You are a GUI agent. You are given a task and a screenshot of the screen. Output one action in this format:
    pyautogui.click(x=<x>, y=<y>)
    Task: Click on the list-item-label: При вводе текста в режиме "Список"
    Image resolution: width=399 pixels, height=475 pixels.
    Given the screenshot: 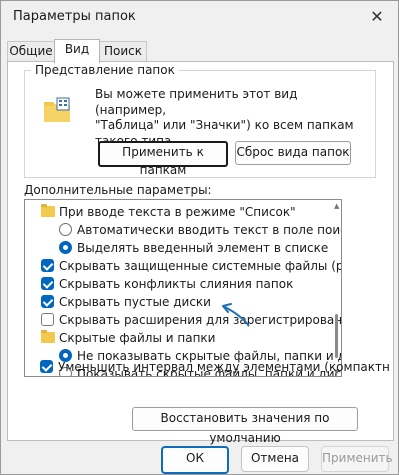 What is the action you would take?
    pyautogui.click(x=177, y=212)
    